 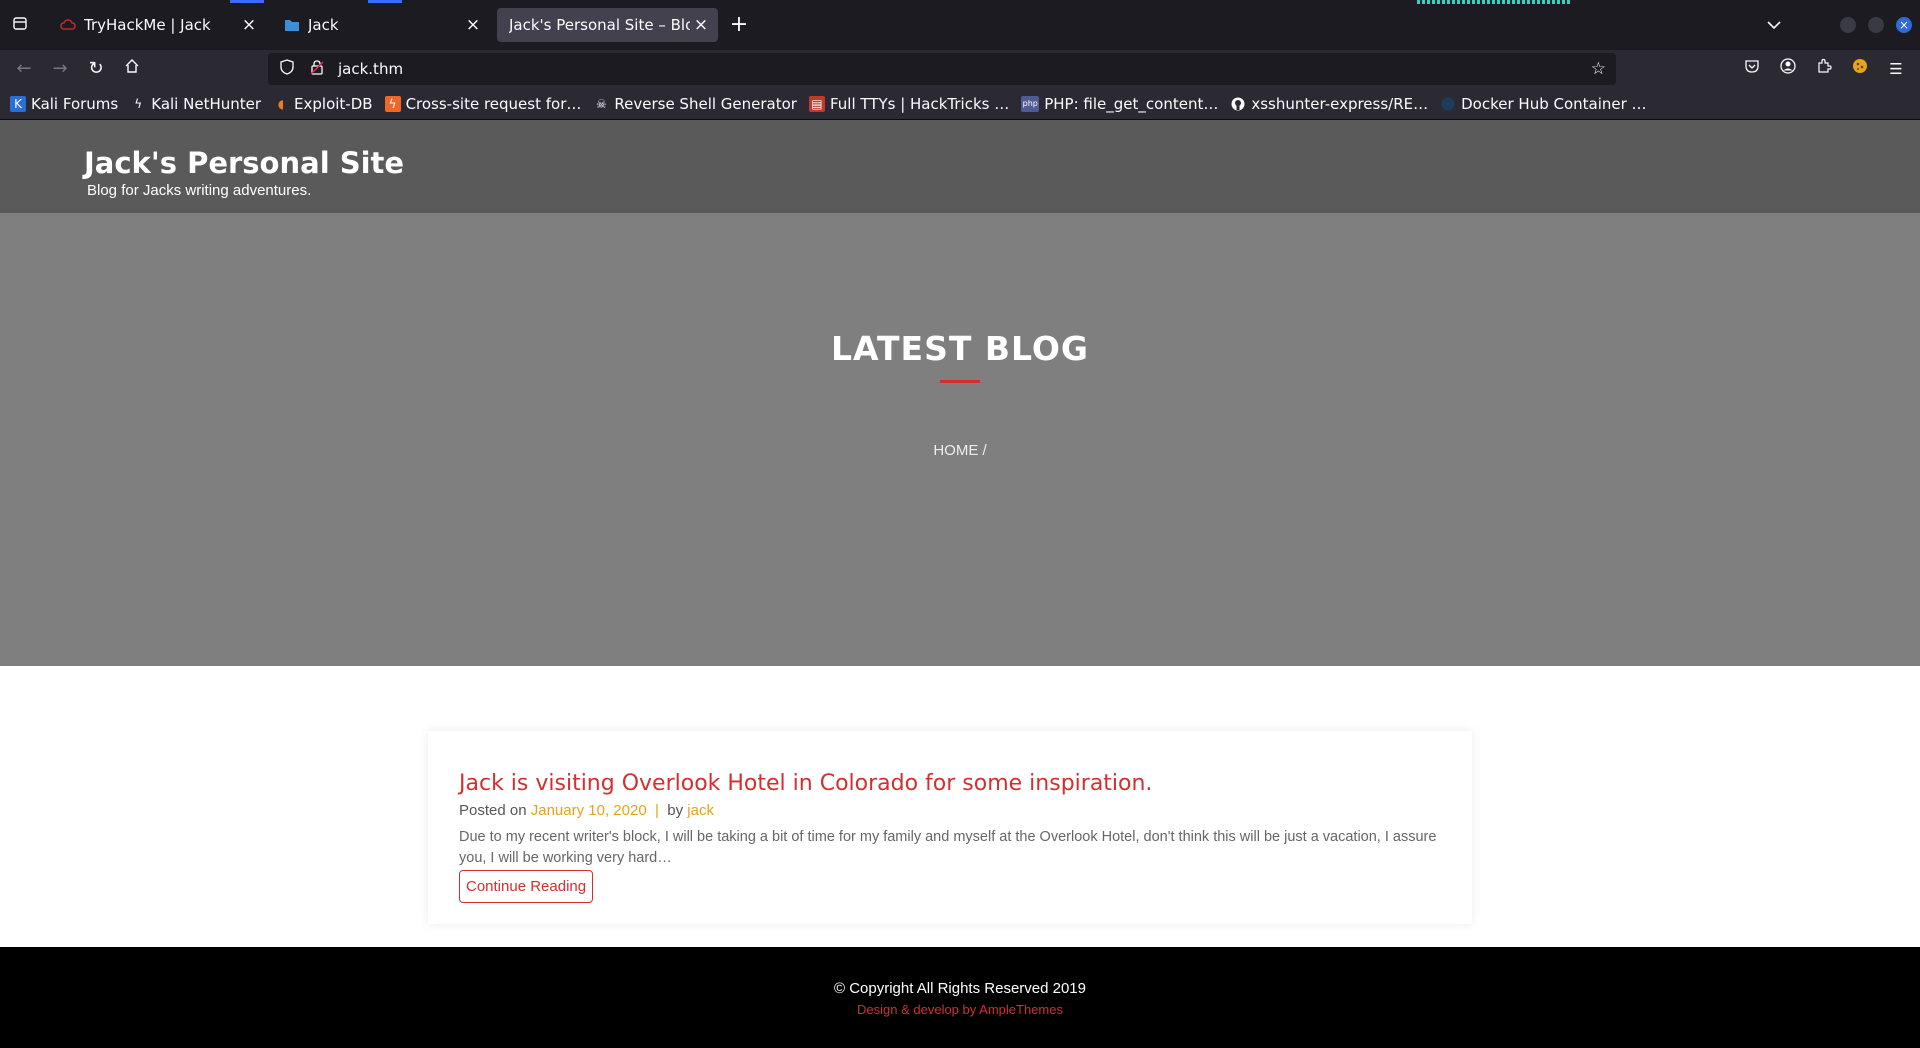 What do you see at coordinates (964, 69) in the screenshot?
I see `url-text: jack.thm` at bounding box center [964, 69].